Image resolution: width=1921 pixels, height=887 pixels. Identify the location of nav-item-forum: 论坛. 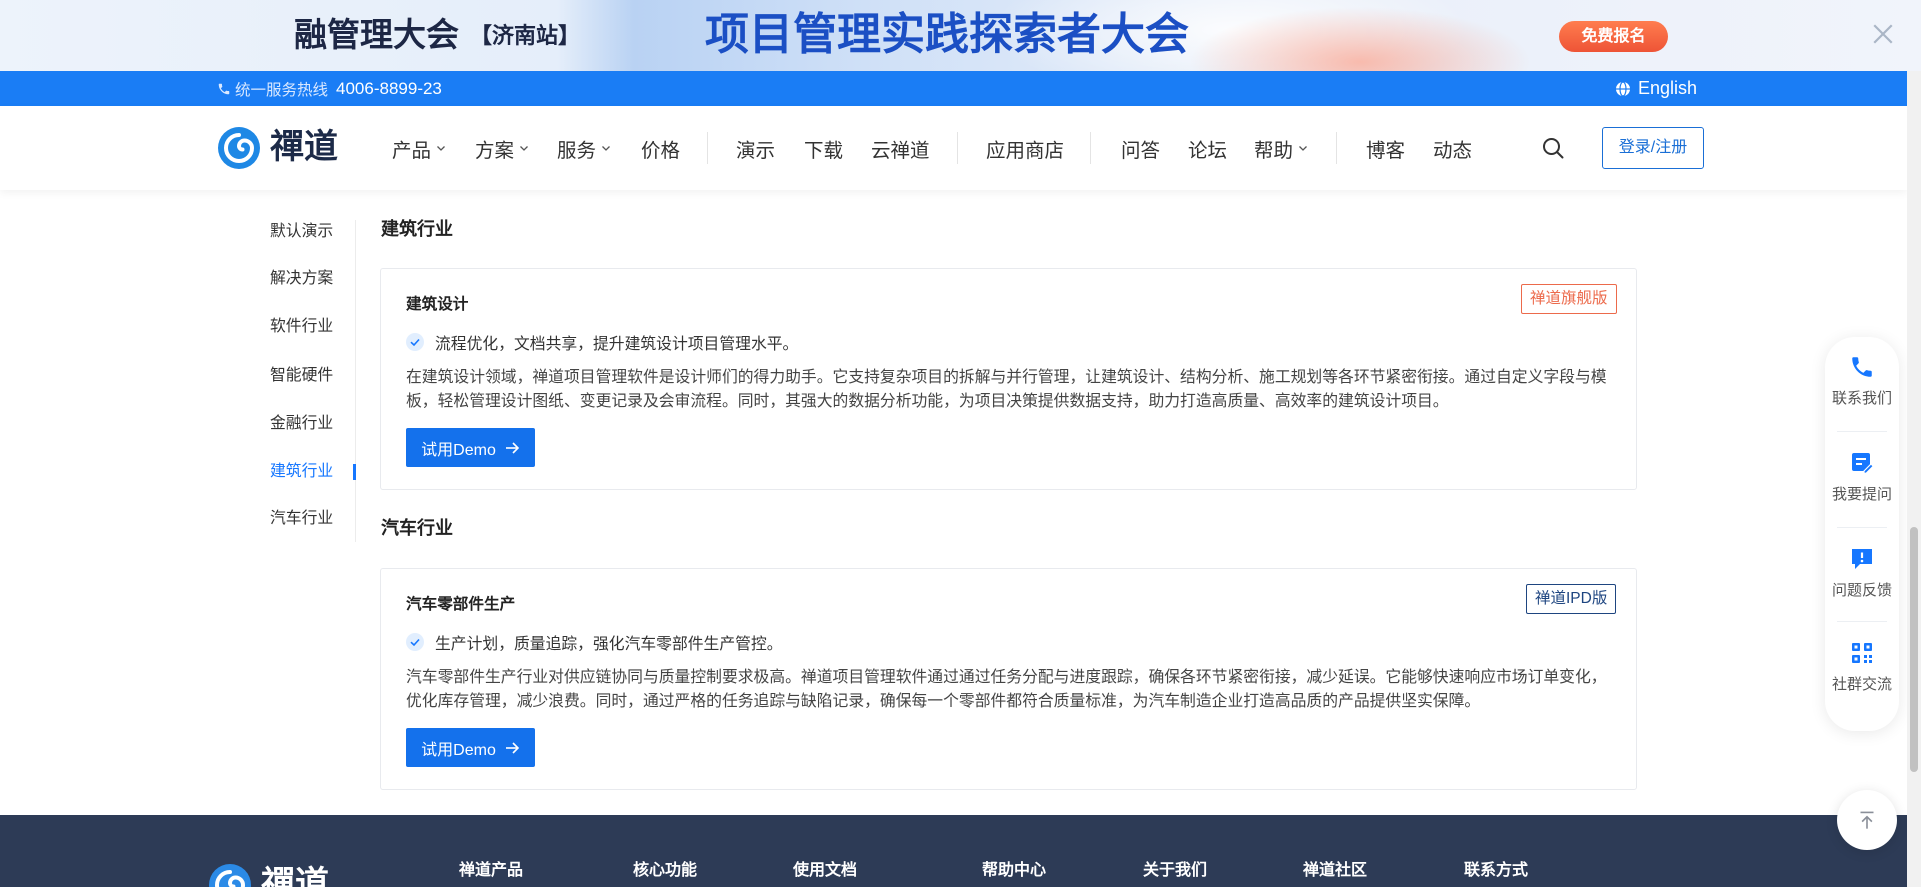
(1207, 148).